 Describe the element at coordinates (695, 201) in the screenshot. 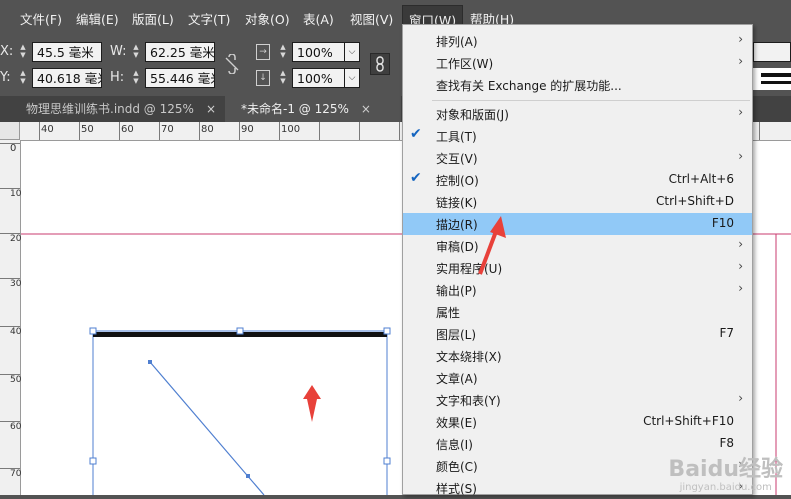

I see `menu-item-shortcut: Ctrl+Shift+D` at that location.